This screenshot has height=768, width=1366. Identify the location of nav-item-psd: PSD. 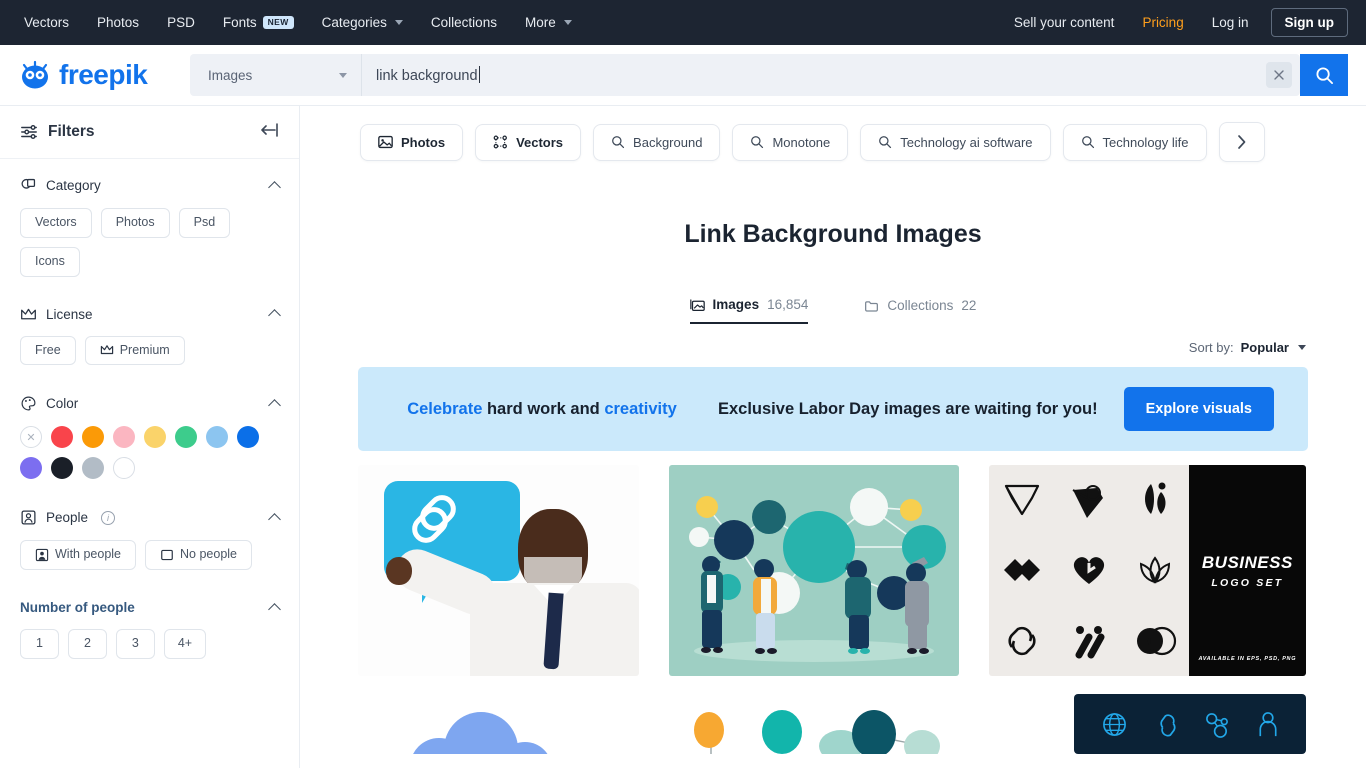
(181, 22).